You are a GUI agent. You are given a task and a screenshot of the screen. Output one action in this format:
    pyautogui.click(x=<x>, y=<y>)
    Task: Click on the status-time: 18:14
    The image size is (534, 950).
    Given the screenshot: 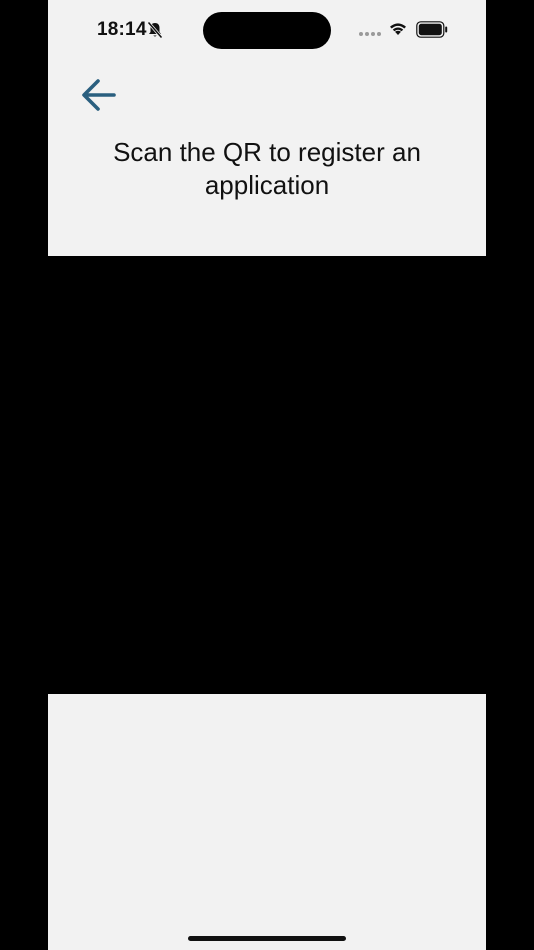 What is the action you would take?
    pyautogui.click(x=122, y=29)
    